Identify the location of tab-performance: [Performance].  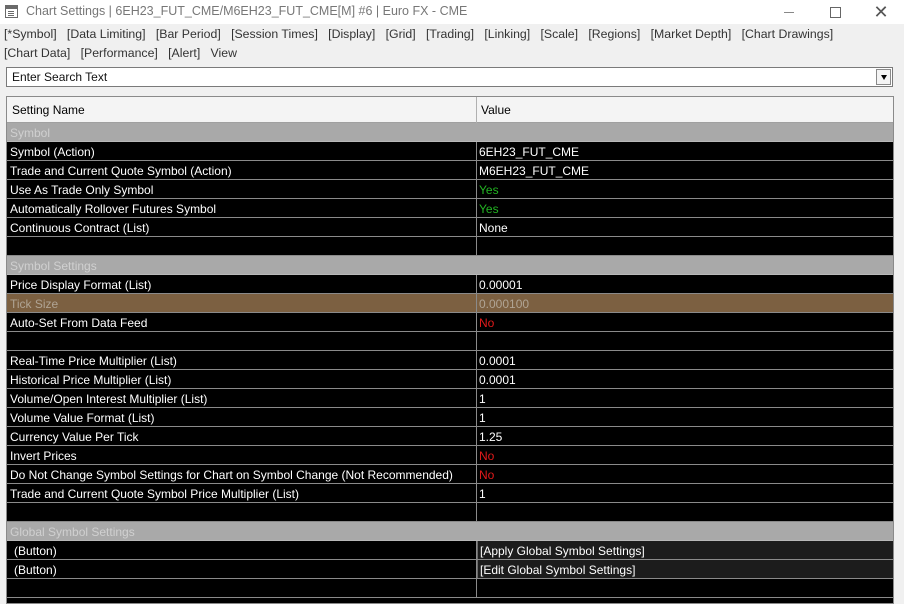
(119, 53).